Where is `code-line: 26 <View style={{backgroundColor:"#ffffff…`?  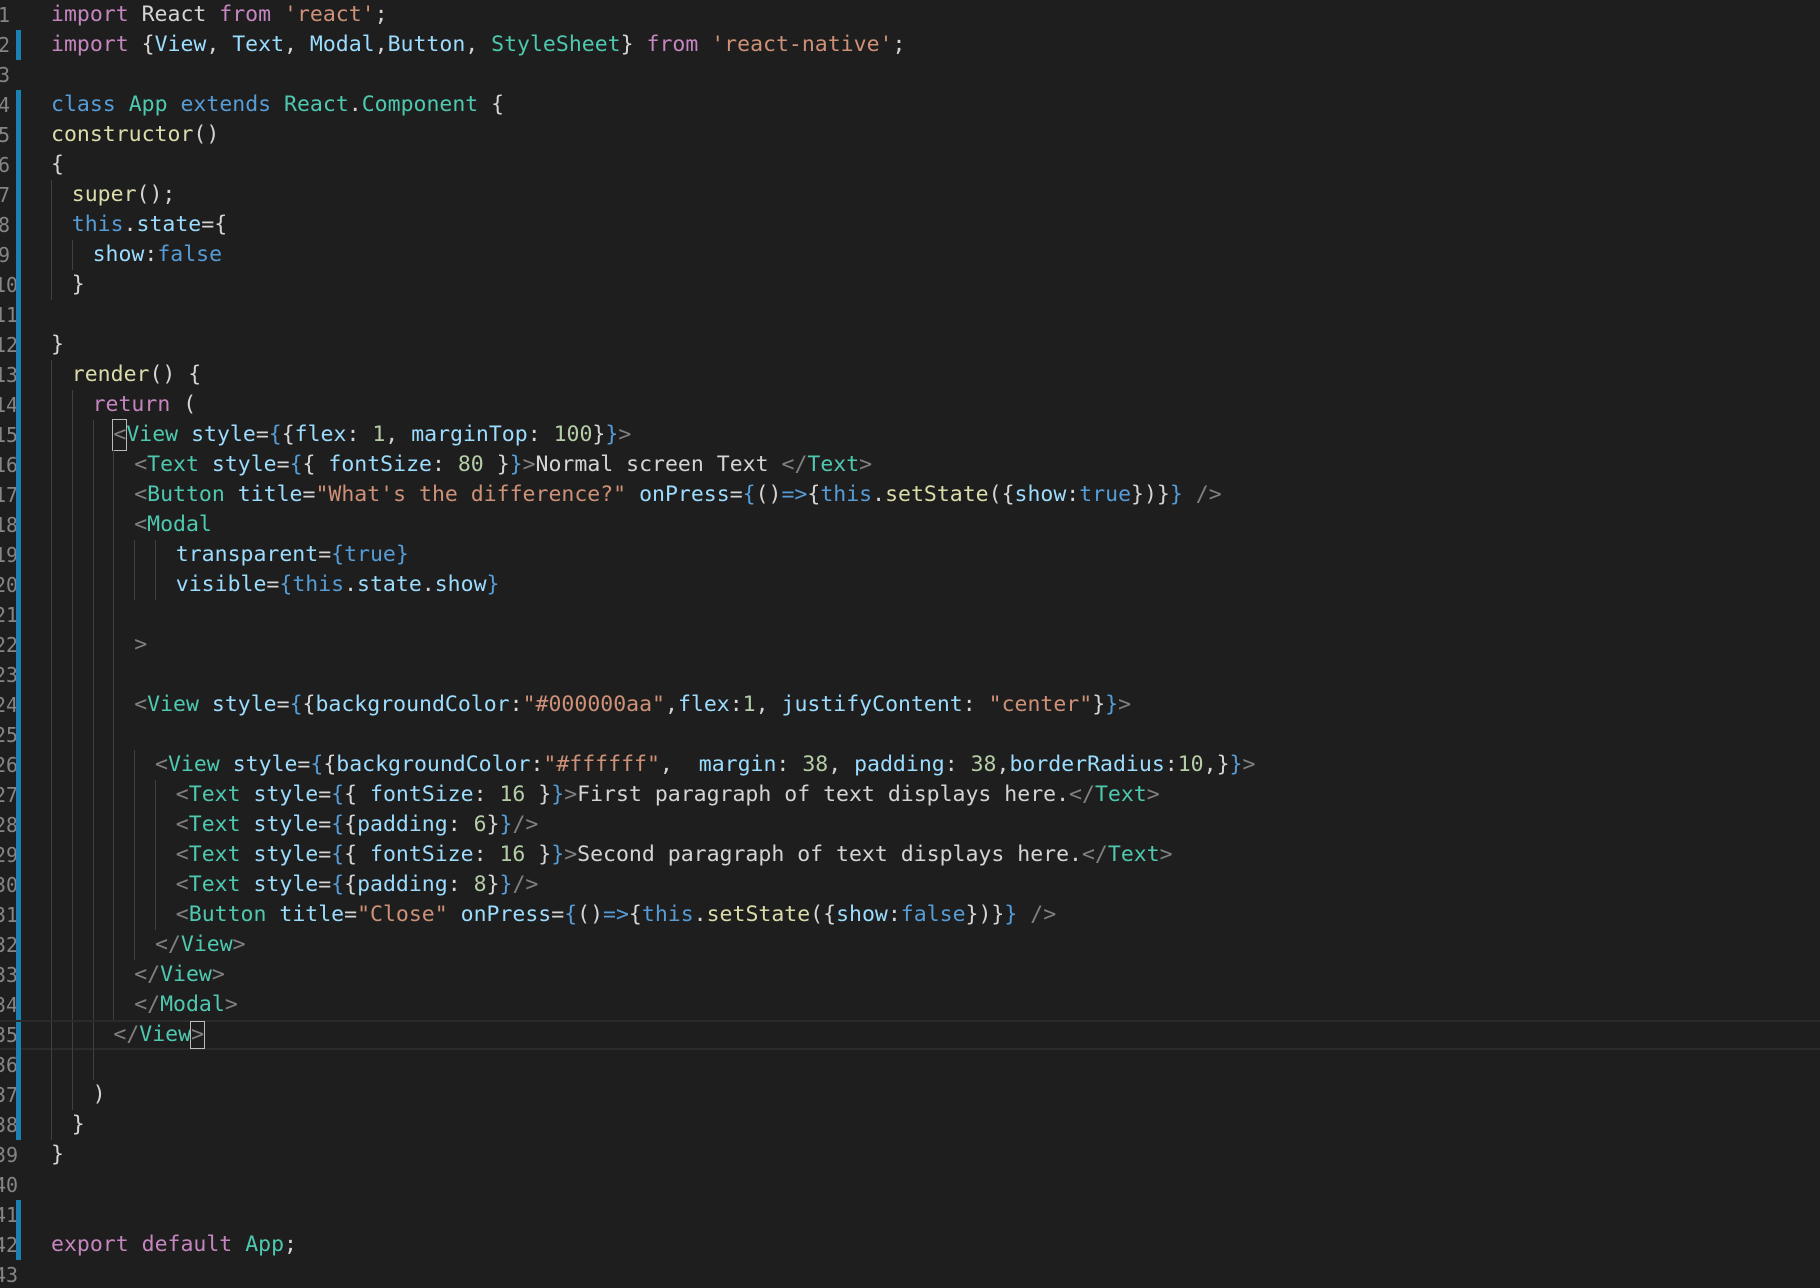 code-line: 26 <View style={{backgroundColor:"#ffffff… is located at coordinates (910, 765).